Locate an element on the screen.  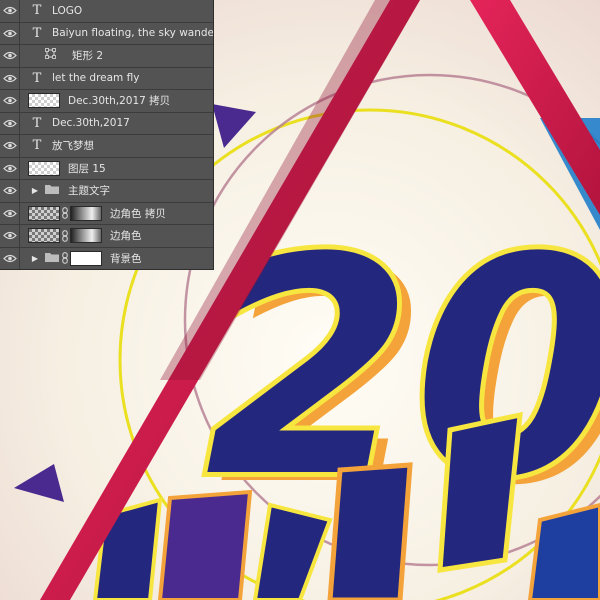
layer-name: Baiyun floating, the sky wander is located at coordinates (132, 33).